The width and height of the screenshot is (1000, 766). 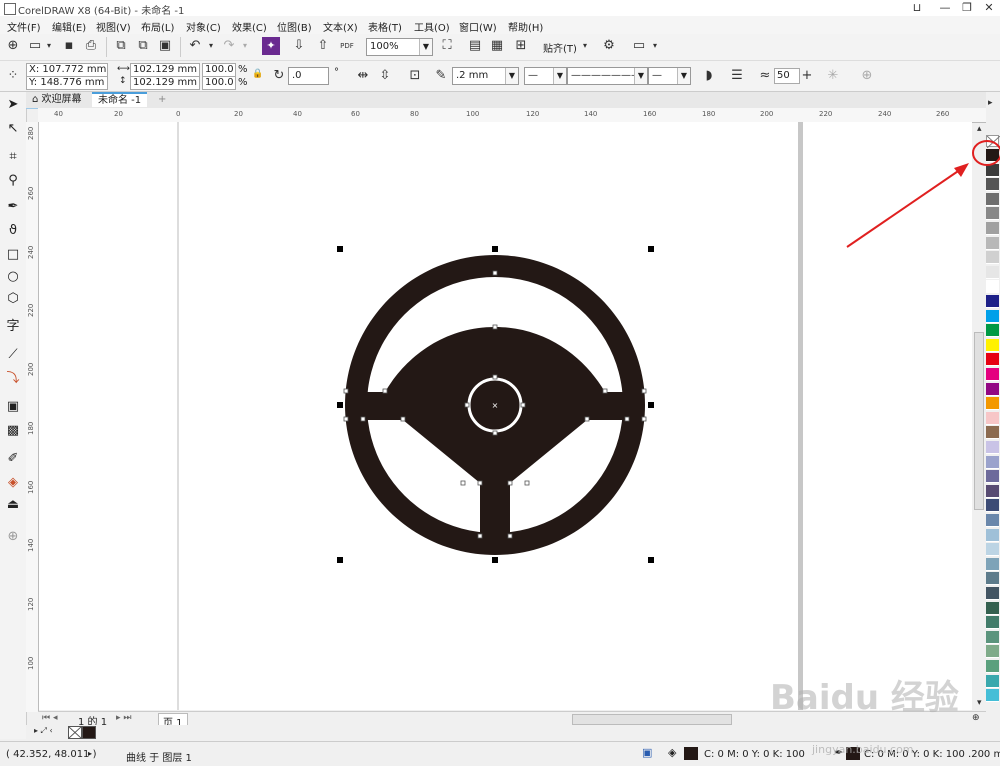 What do you see at coordinates (709, 76) in the screenshot?
I see `close-curve-icon: ◗` at bounding box center [709, 76].